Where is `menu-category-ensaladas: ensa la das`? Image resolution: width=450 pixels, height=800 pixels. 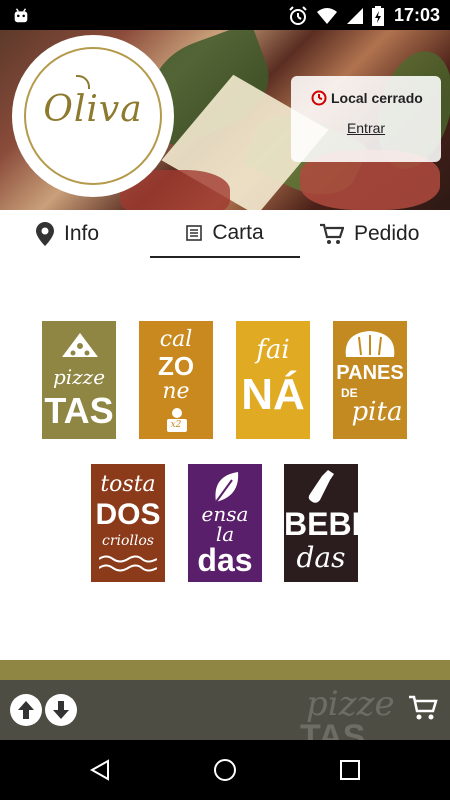 menu-category-ensaladas: ensa la das is located at coordinates (225, 523).